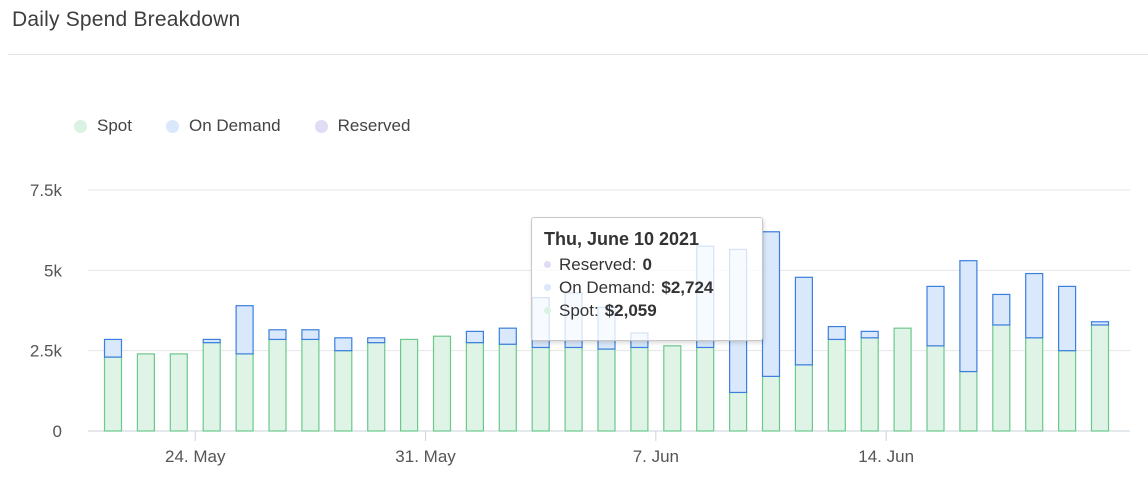 The height and width of the screenshot is (484, 1148). What do you see at coordinates (53, 270) in the screenshot?
I see `y-tick-label: 5k` at bounding box center [53, 270].